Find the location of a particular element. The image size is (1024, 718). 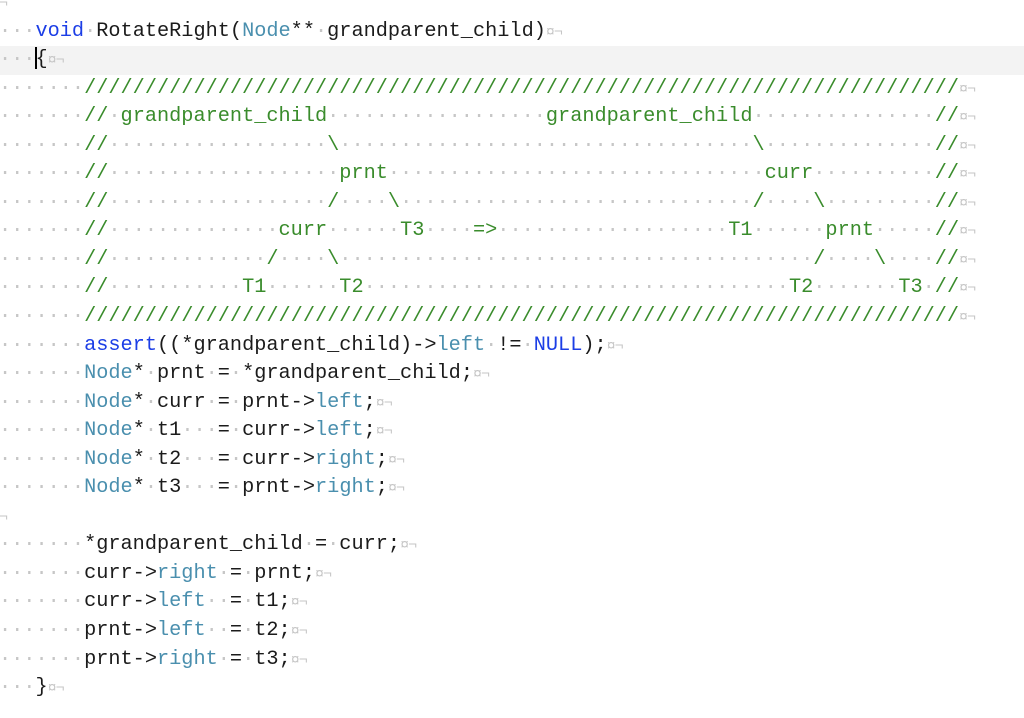

code-line: ···{¤¬ is located at coordinates (512, 60).